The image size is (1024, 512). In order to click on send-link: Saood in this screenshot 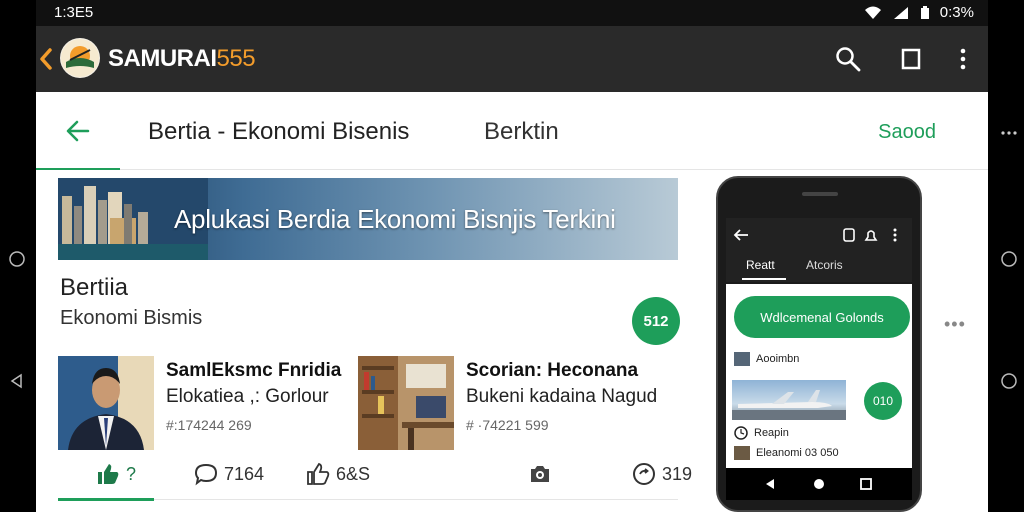, I will do `click(907, 132)`.